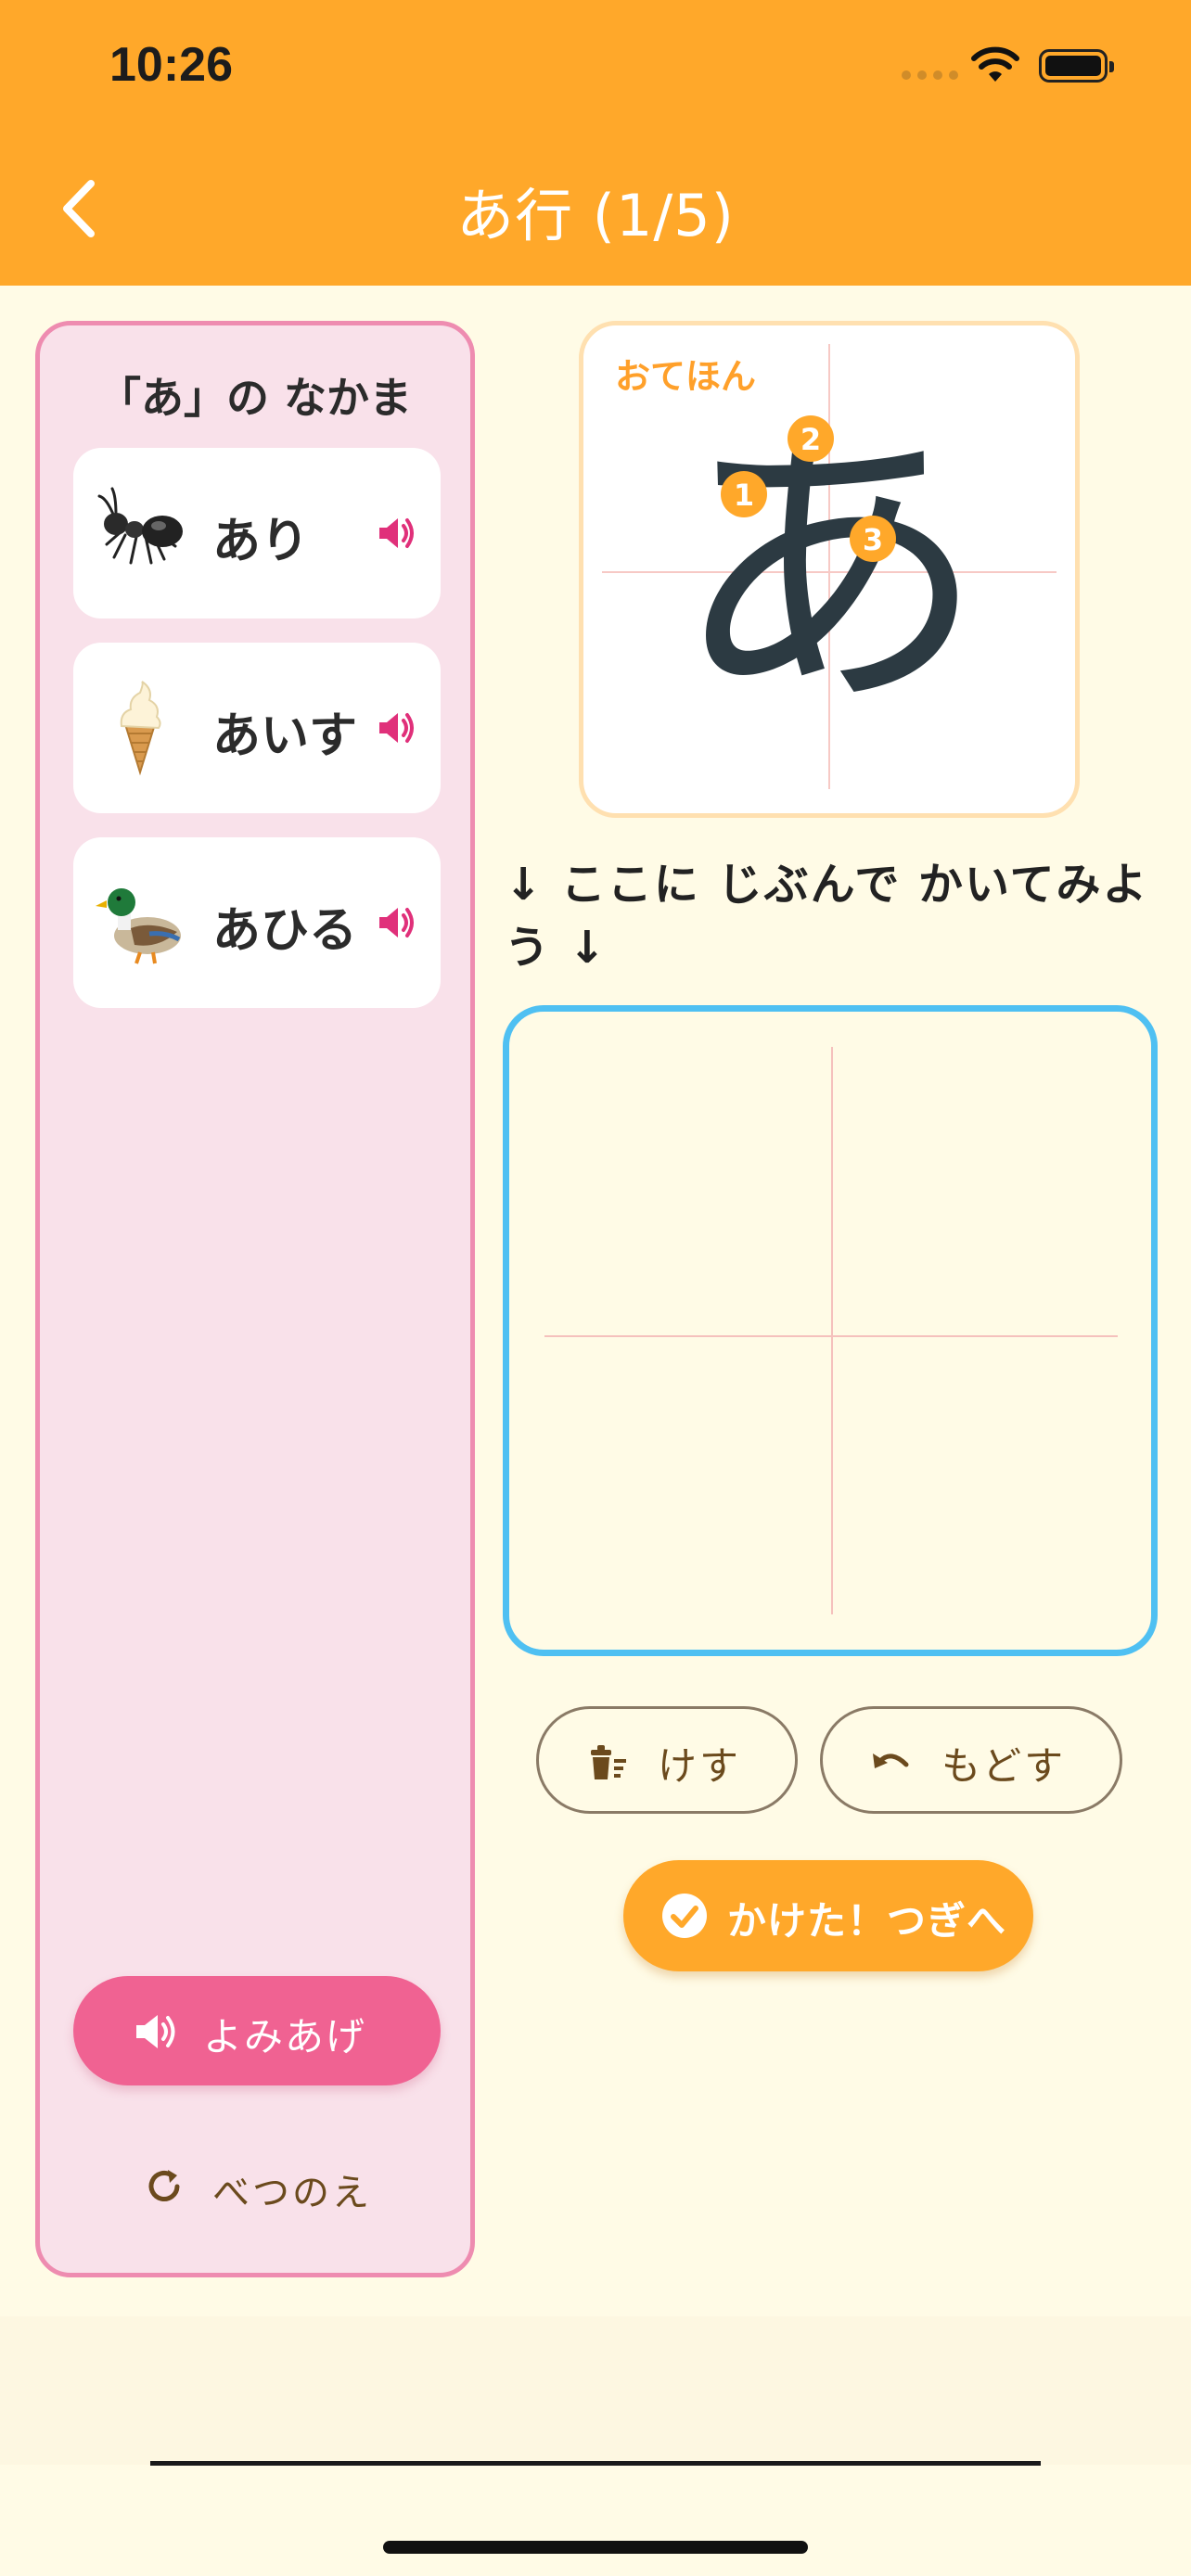 The image size is (1191, 2576). What do you see at coordinates (595, 2463) in the screenshot?
I see `divider` at bounding box center [595, 2463].